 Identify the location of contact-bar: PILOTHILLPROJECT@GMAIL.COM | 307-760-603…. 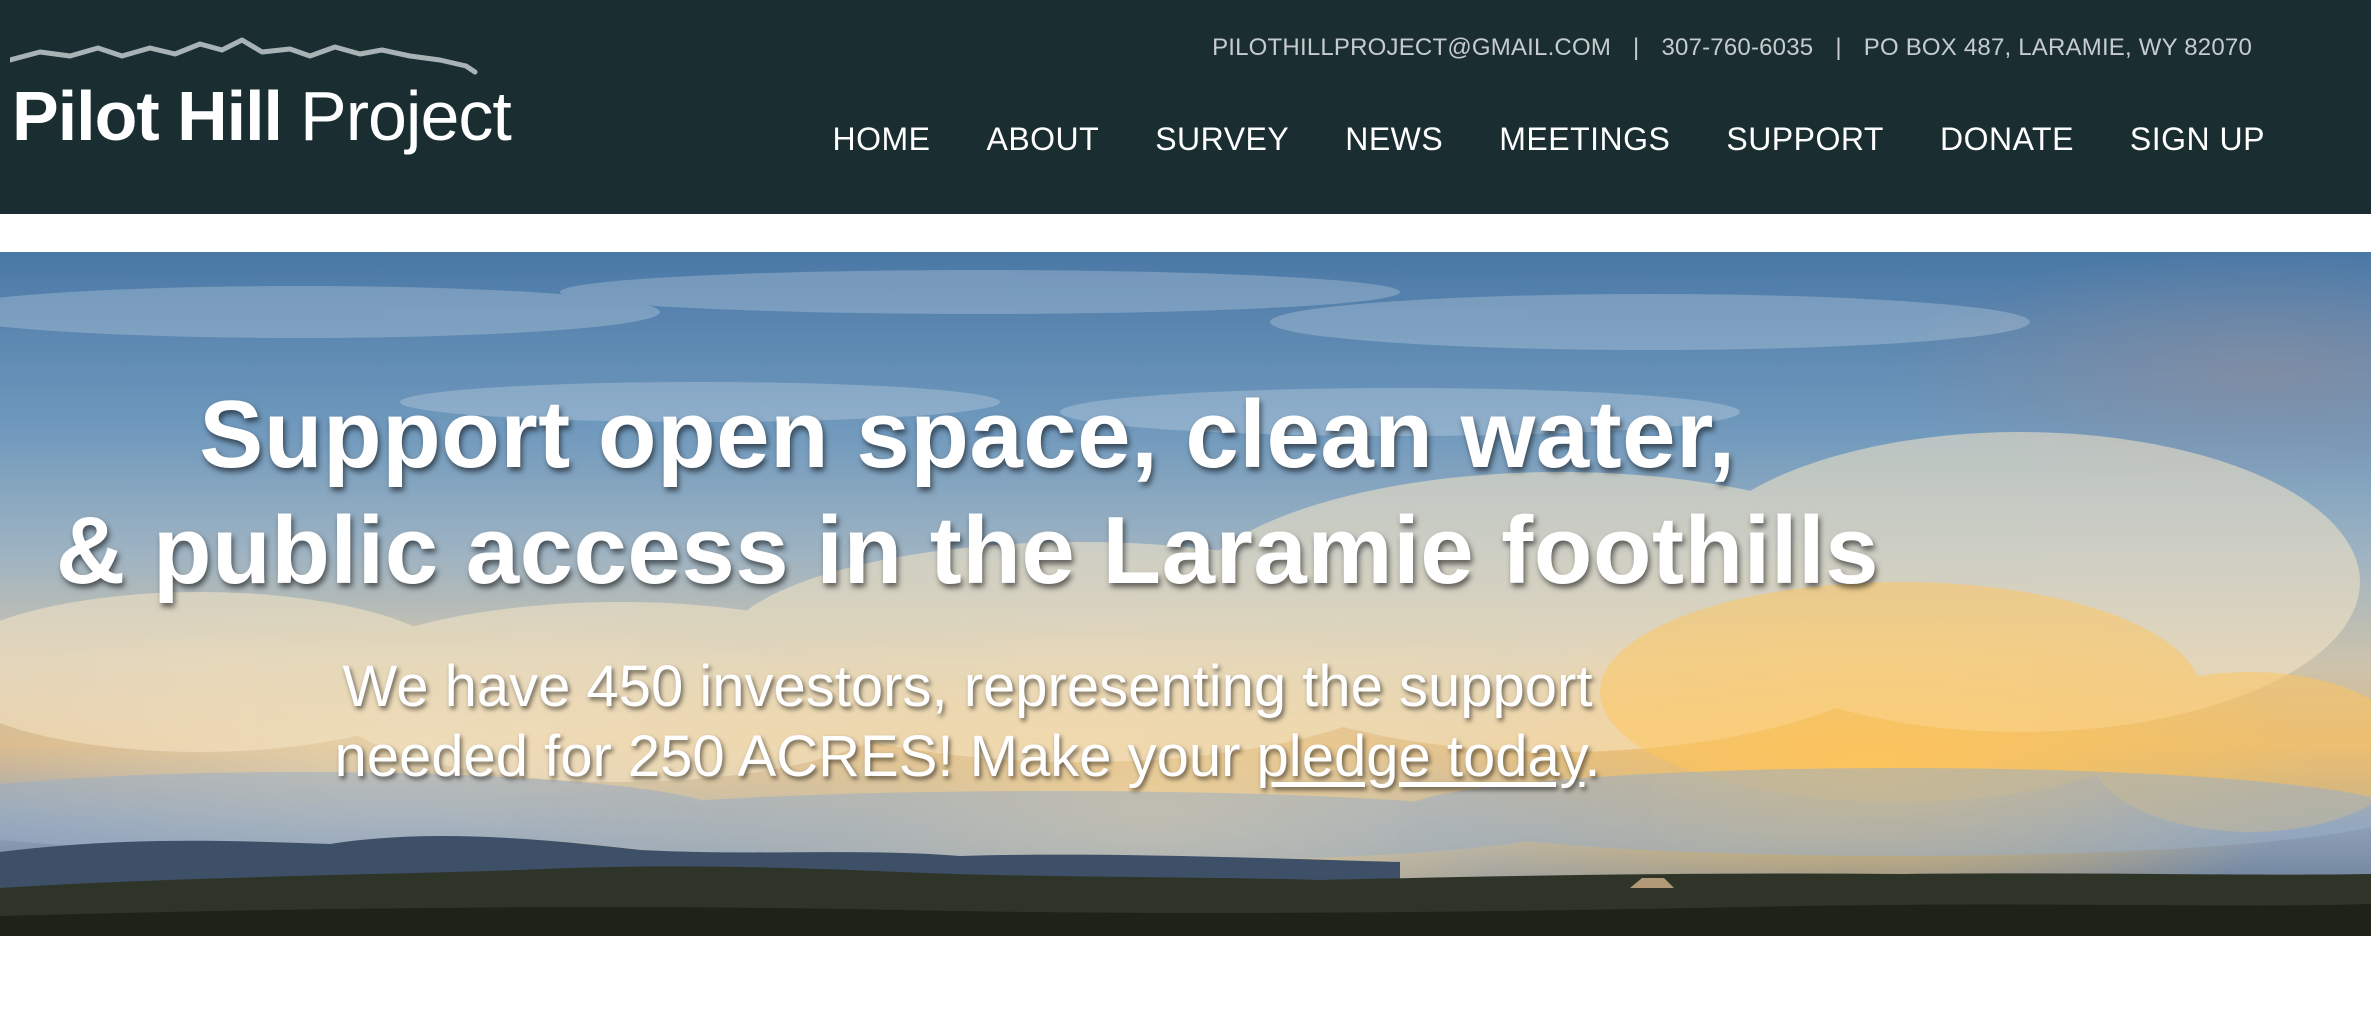
(1732, 48).